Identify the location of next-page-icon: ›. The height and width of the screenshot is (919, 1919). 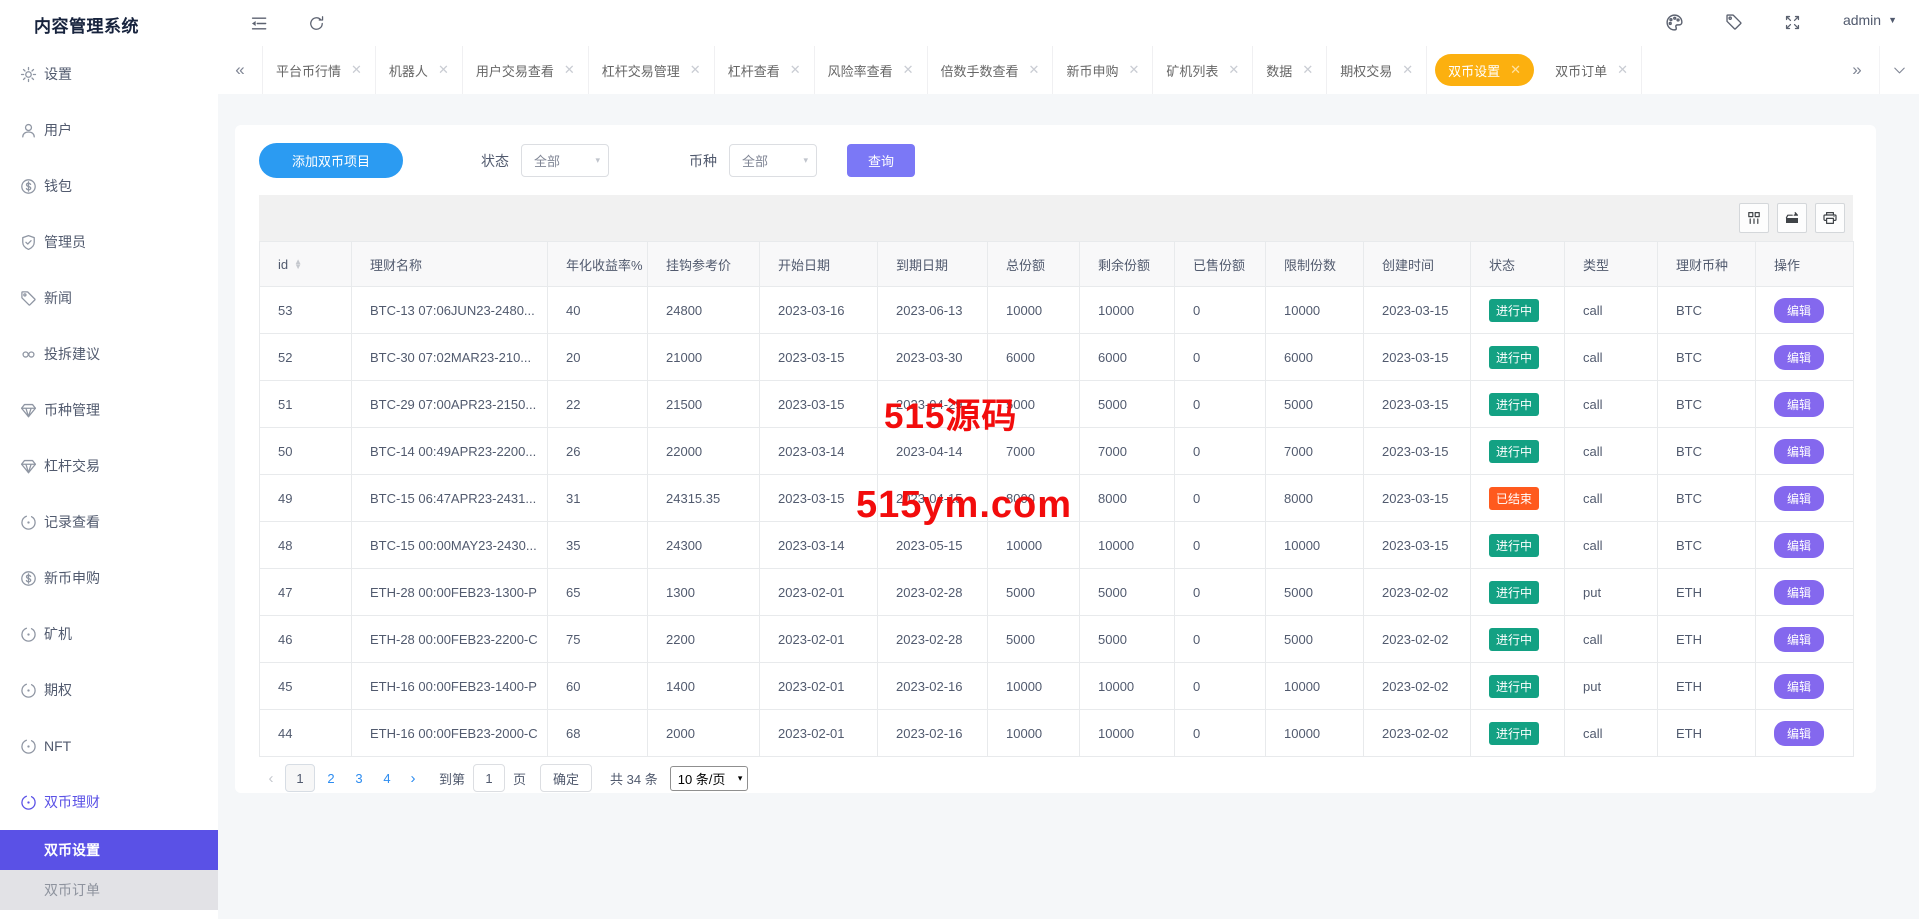
(413, 778).